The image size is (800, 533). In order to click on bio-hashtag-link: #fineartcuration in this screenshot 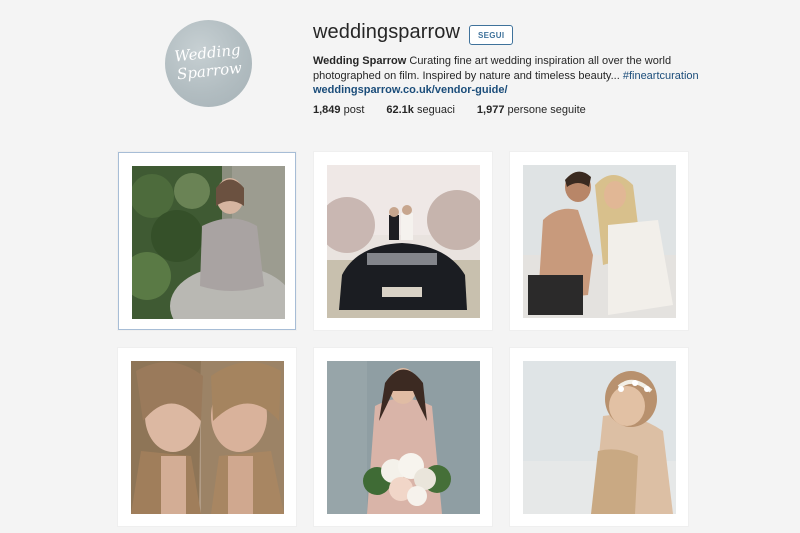, I will do `click(661, 76)`.